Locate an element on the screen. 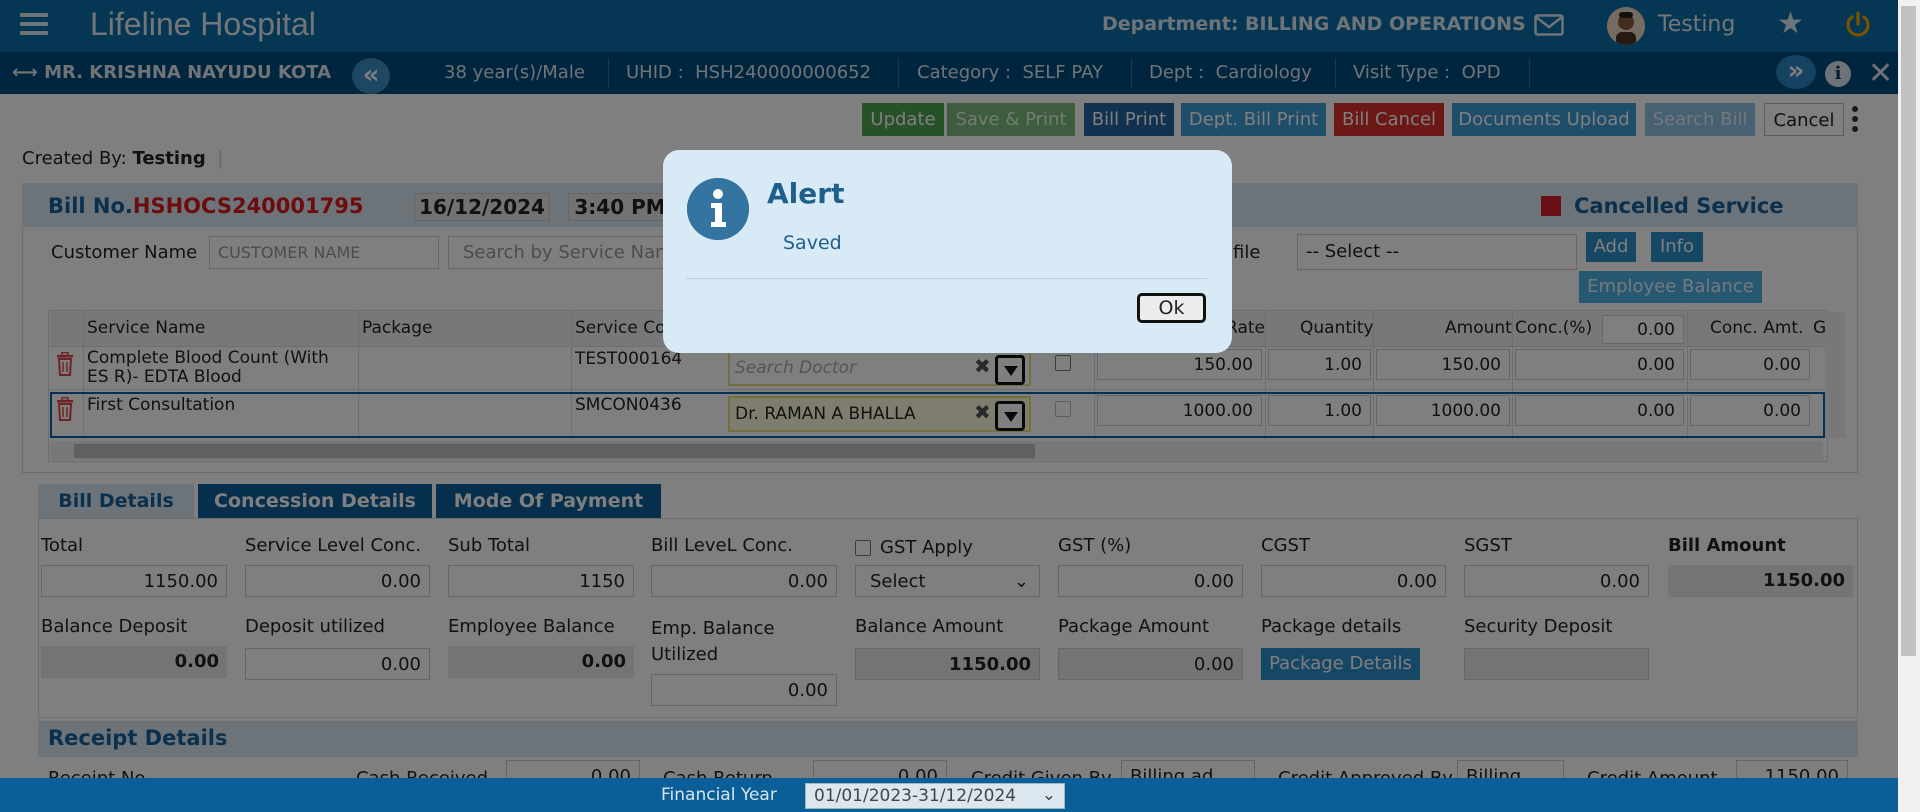 The width and height of the screenshot is (1920, 812). ok-button: Ok is located at coordinates (1171, 308).